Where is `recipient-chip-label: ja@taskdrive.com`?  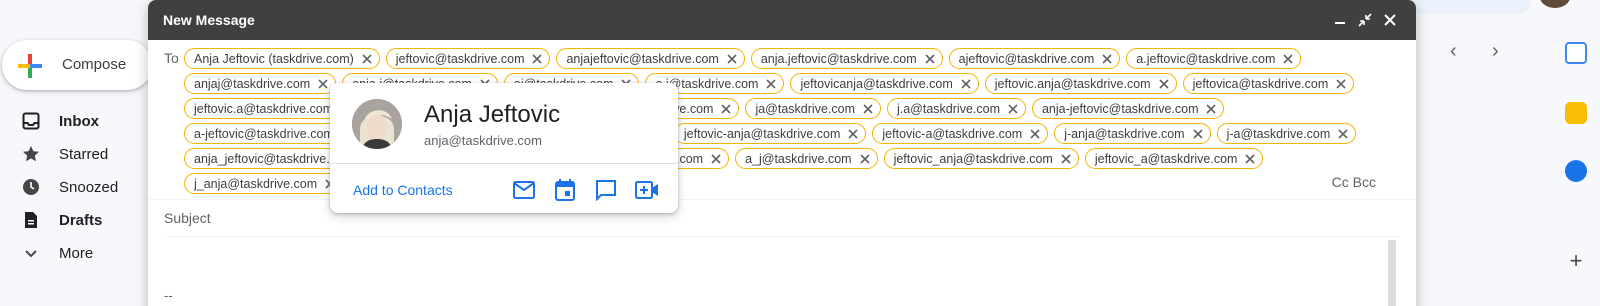 recipient-chip-label: ja@taskdrive.com is located at coordinates (805, 108).